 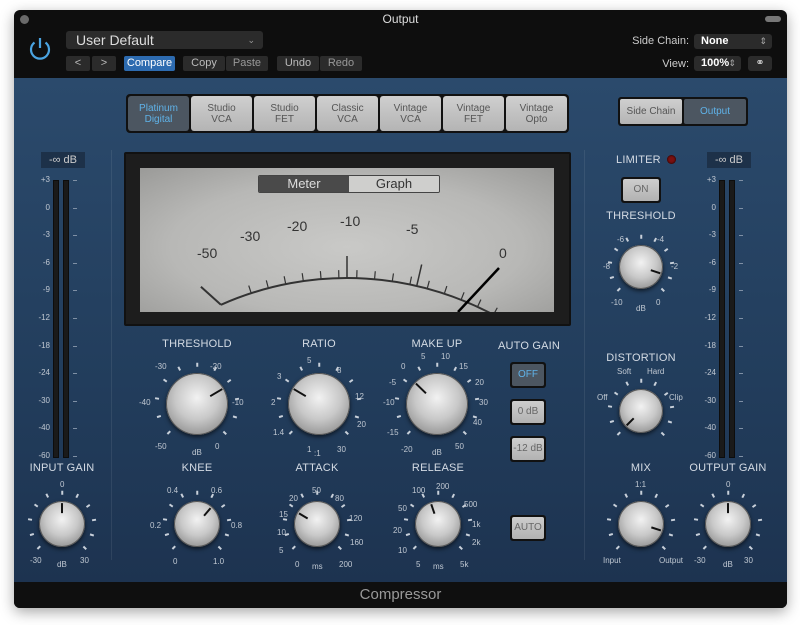 I want to click on power-icon, so click(x=40, y=48).